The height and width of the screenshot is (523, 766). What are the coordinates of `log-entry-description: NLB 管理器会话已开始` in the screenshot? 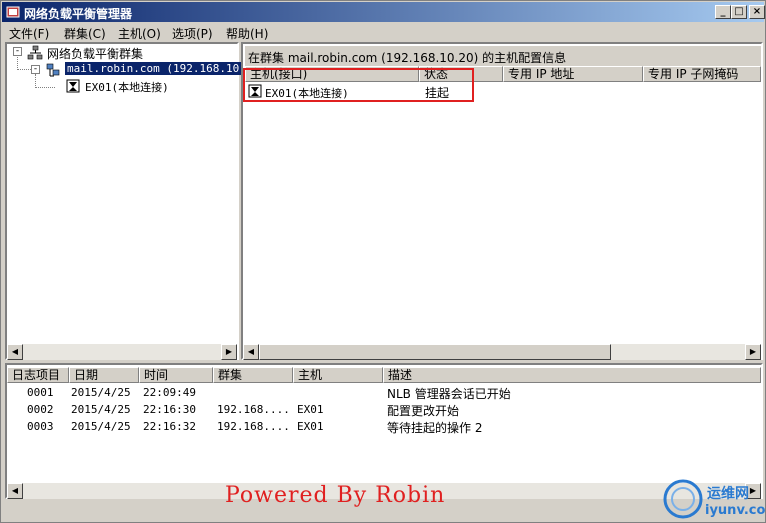 It's located at (449, 394).